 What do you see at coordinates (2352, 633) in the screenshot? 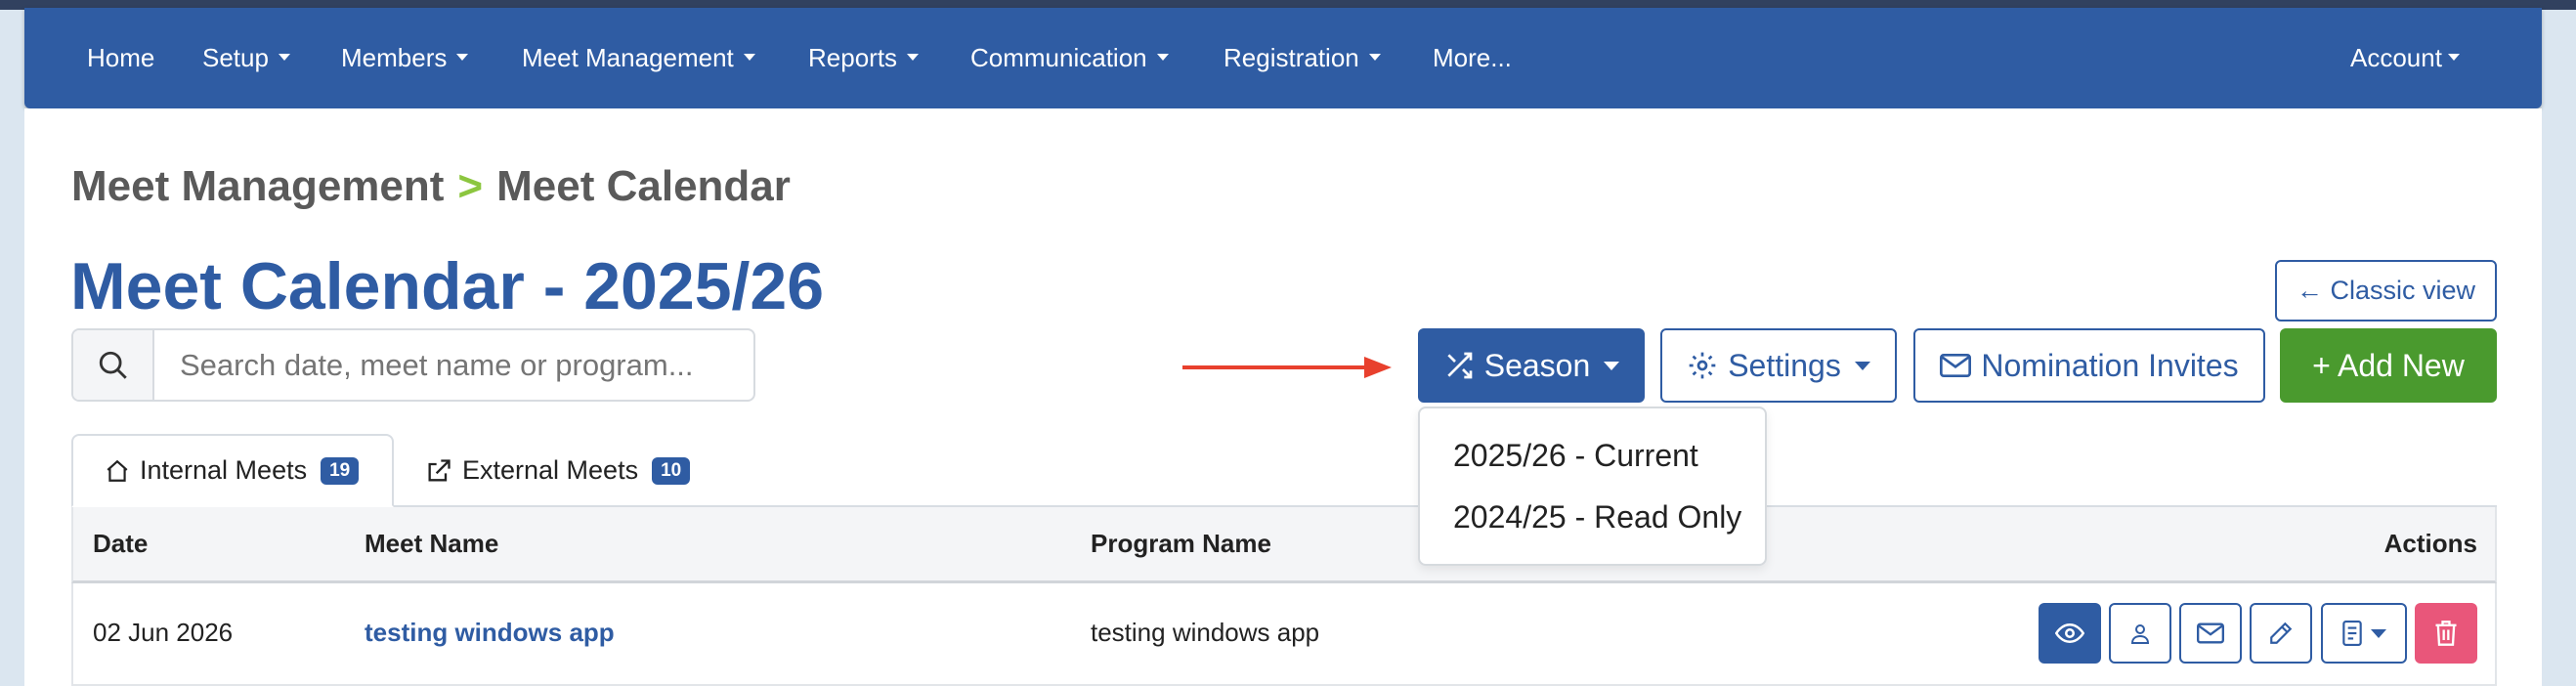
I see `document-icon` at bounding box center [2352, 633].